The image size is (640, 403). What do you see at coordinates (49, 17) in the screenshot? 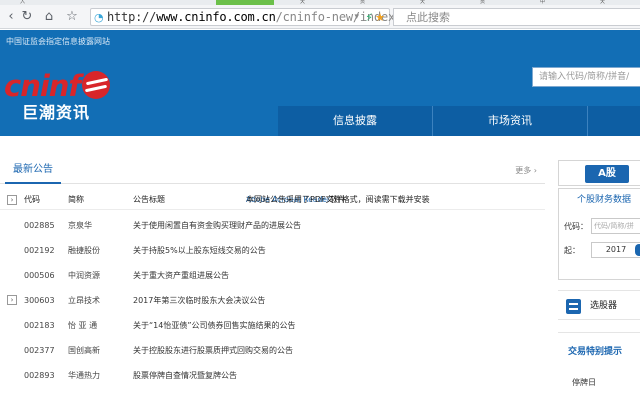
I see `home-icon: ⌂` at bounding box center [49, 17].